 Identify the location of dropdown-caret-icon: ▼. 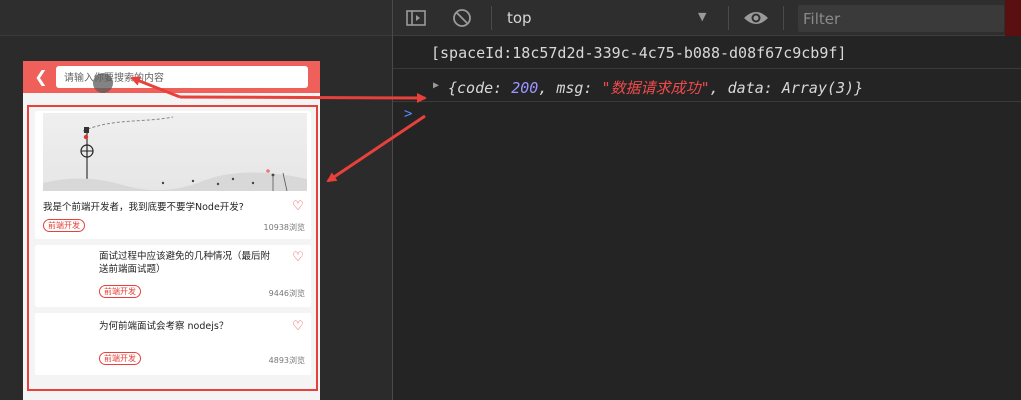
(702, 16).